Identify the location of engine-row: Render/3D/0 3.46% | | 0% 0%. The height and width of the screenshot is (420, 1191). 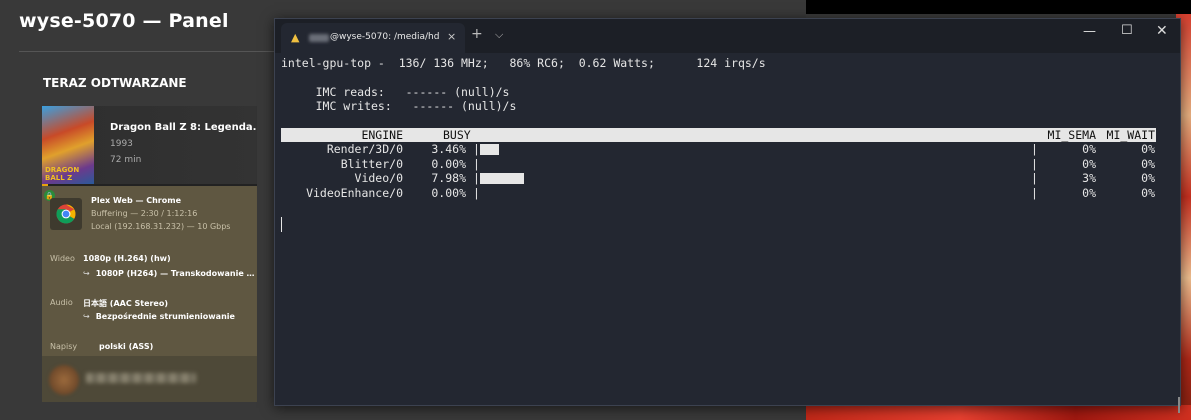
(718, 149).